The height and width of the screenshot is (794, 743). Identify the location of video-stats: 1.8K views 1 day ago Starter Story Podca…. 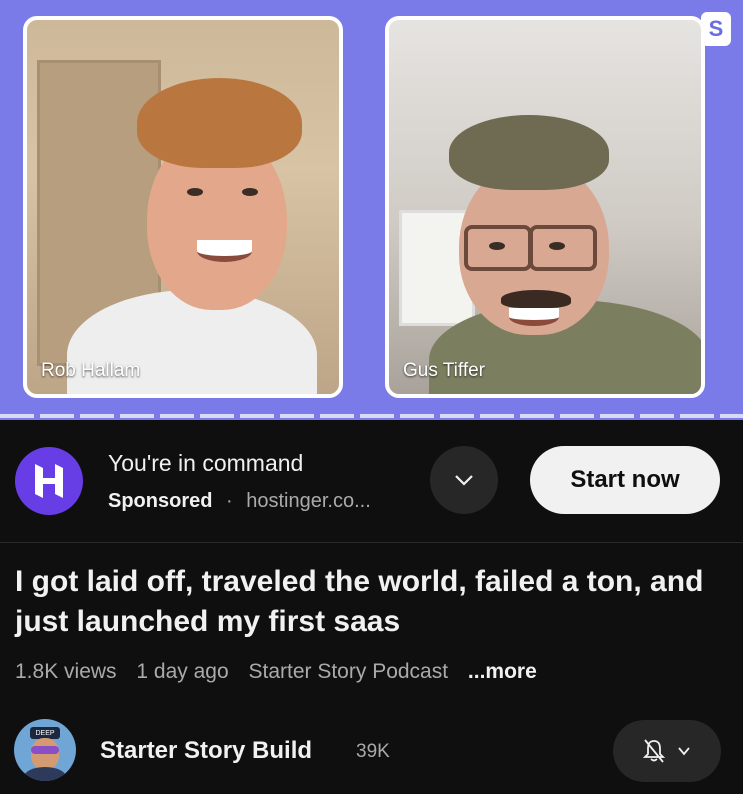
(283, 672).